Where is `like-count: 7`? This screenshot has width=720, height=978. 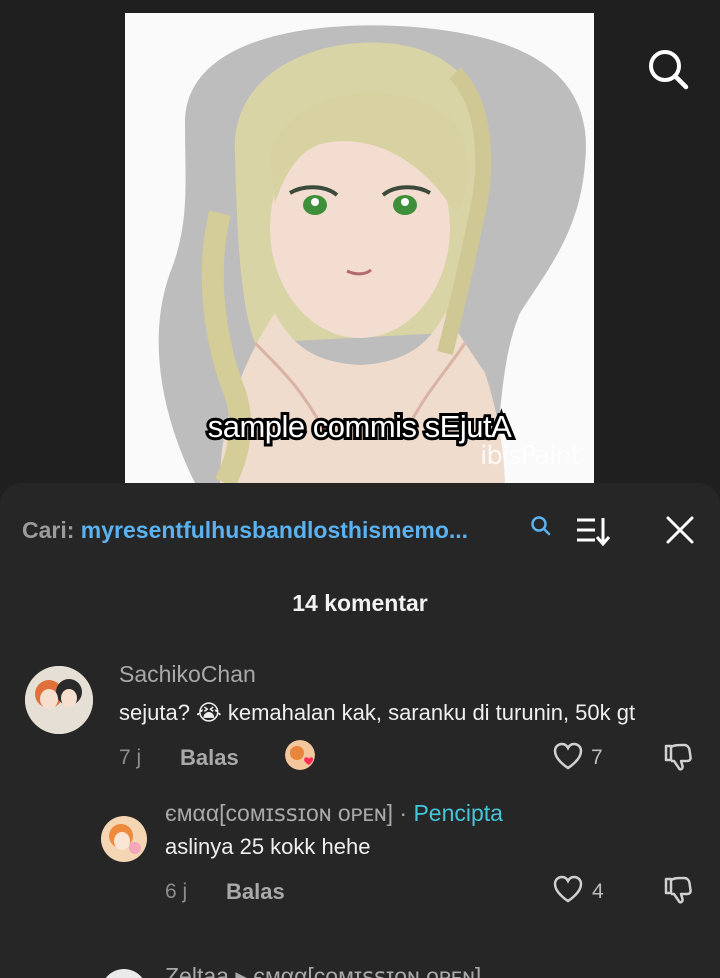
like-count: 7 is located at coordinates (597, 757).